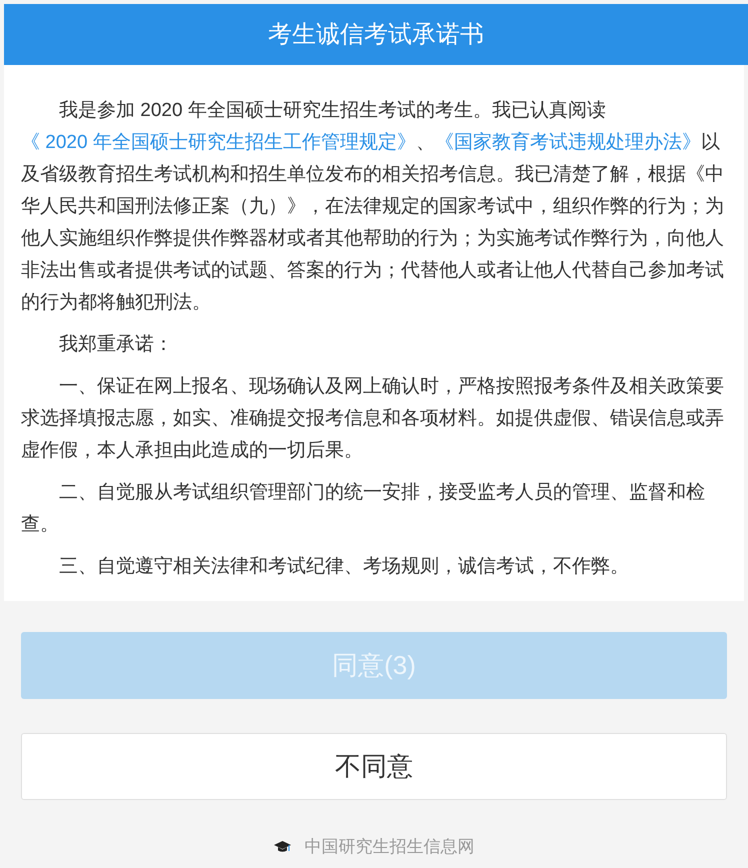 Image resolution: width=748 pixels, height=868 pixels. What do you see at coordinates (376, 35) in the screenshot?
I see `page-title: 考生诚信考试承诺书` at bounding box center [376, 35].